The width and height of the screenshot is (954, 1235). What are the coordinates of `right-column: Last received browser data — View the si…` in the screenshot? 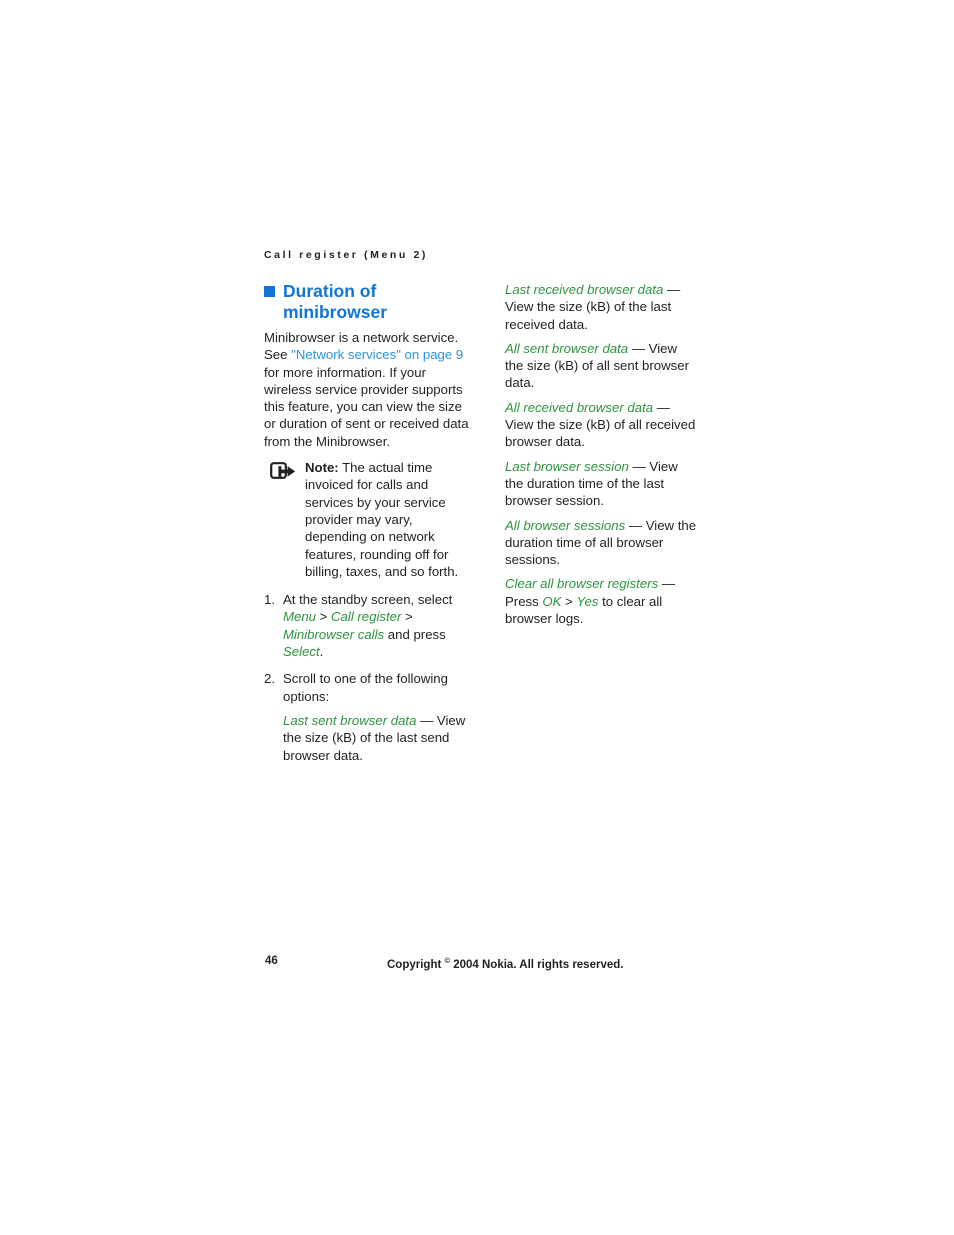 It's located at (601, 454).